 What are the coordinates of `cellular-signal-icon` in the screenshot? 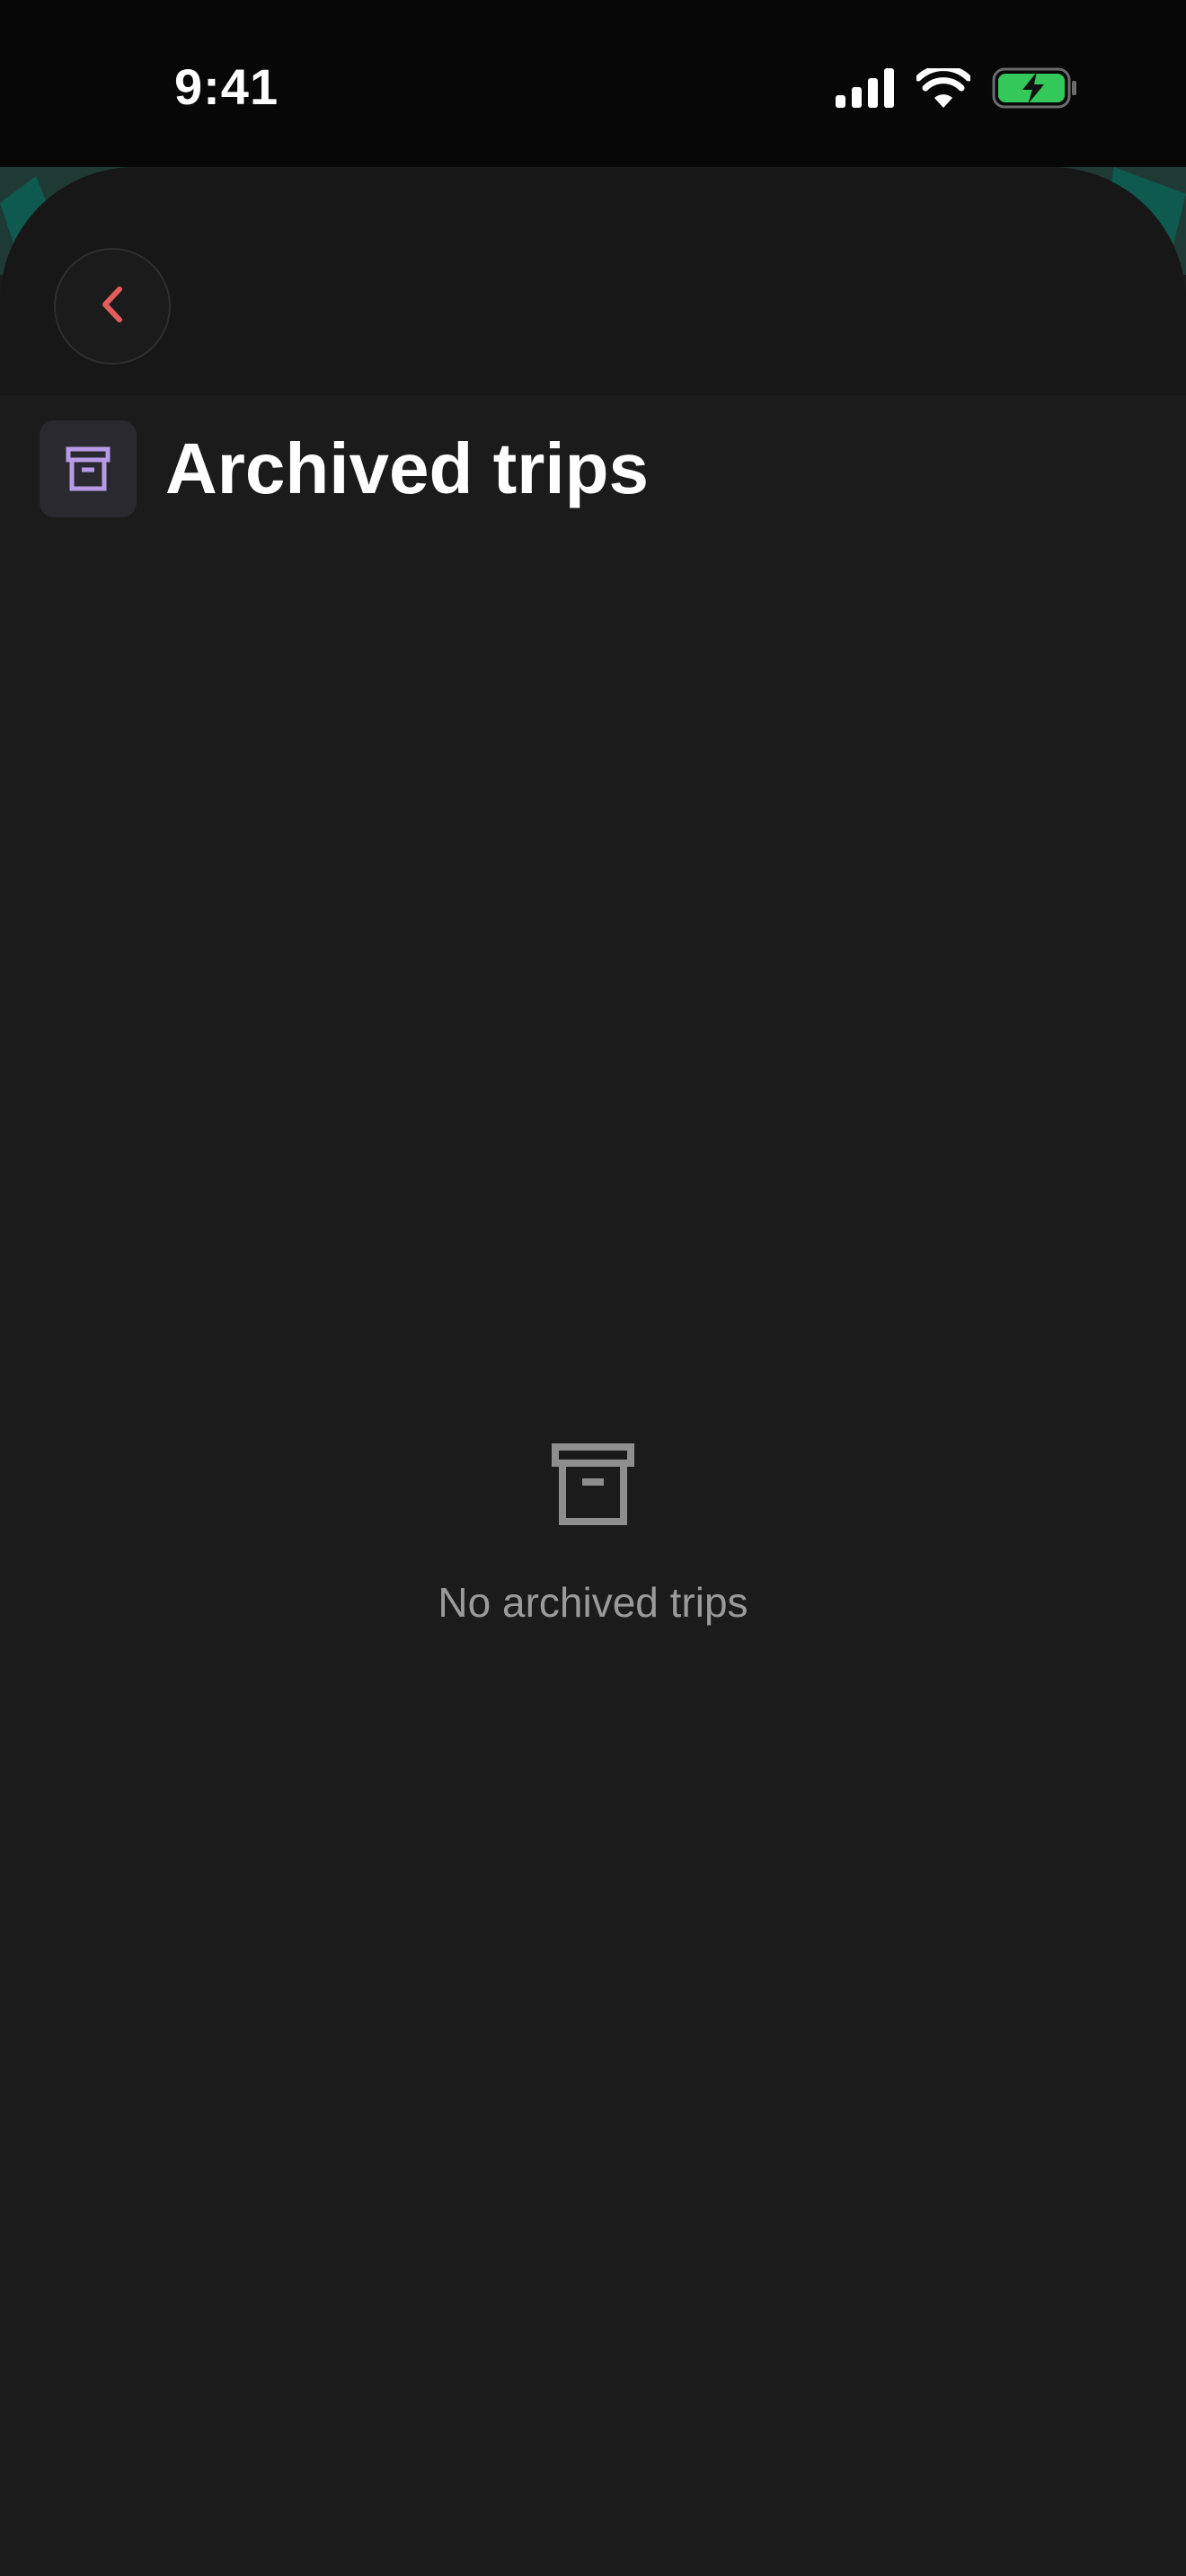 It's located at (865, 88).